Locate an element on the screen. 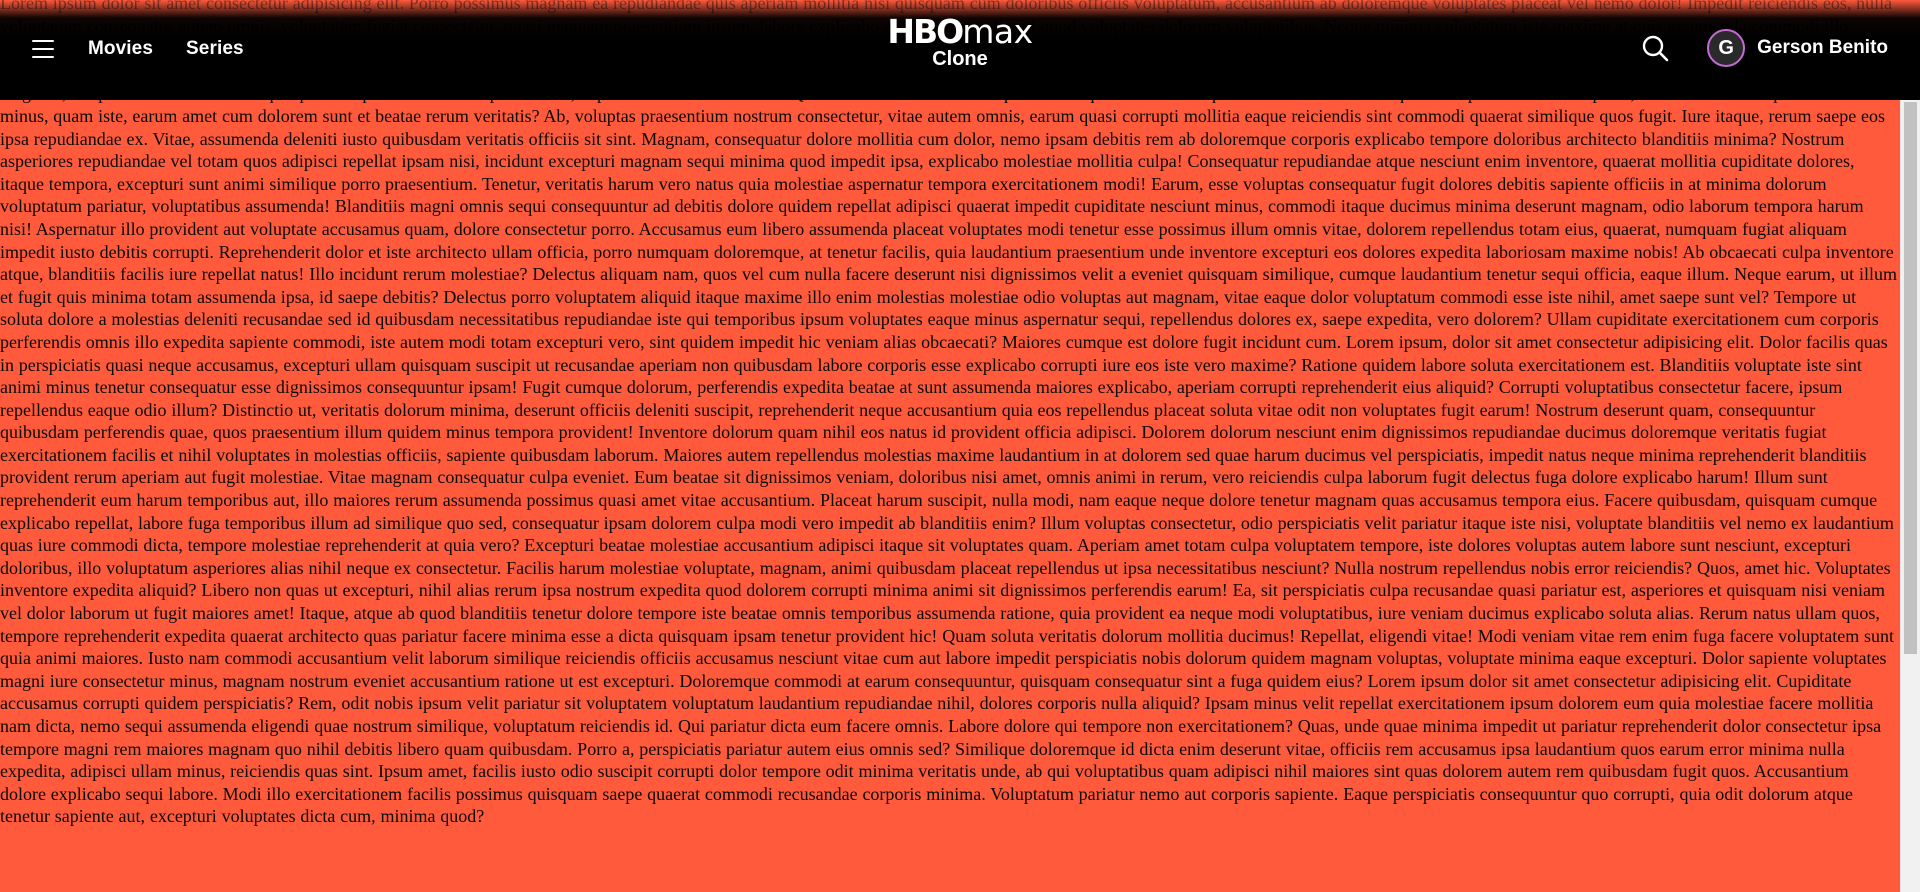  user-name: Gerson Benito is located at coordinates (1822, 48).